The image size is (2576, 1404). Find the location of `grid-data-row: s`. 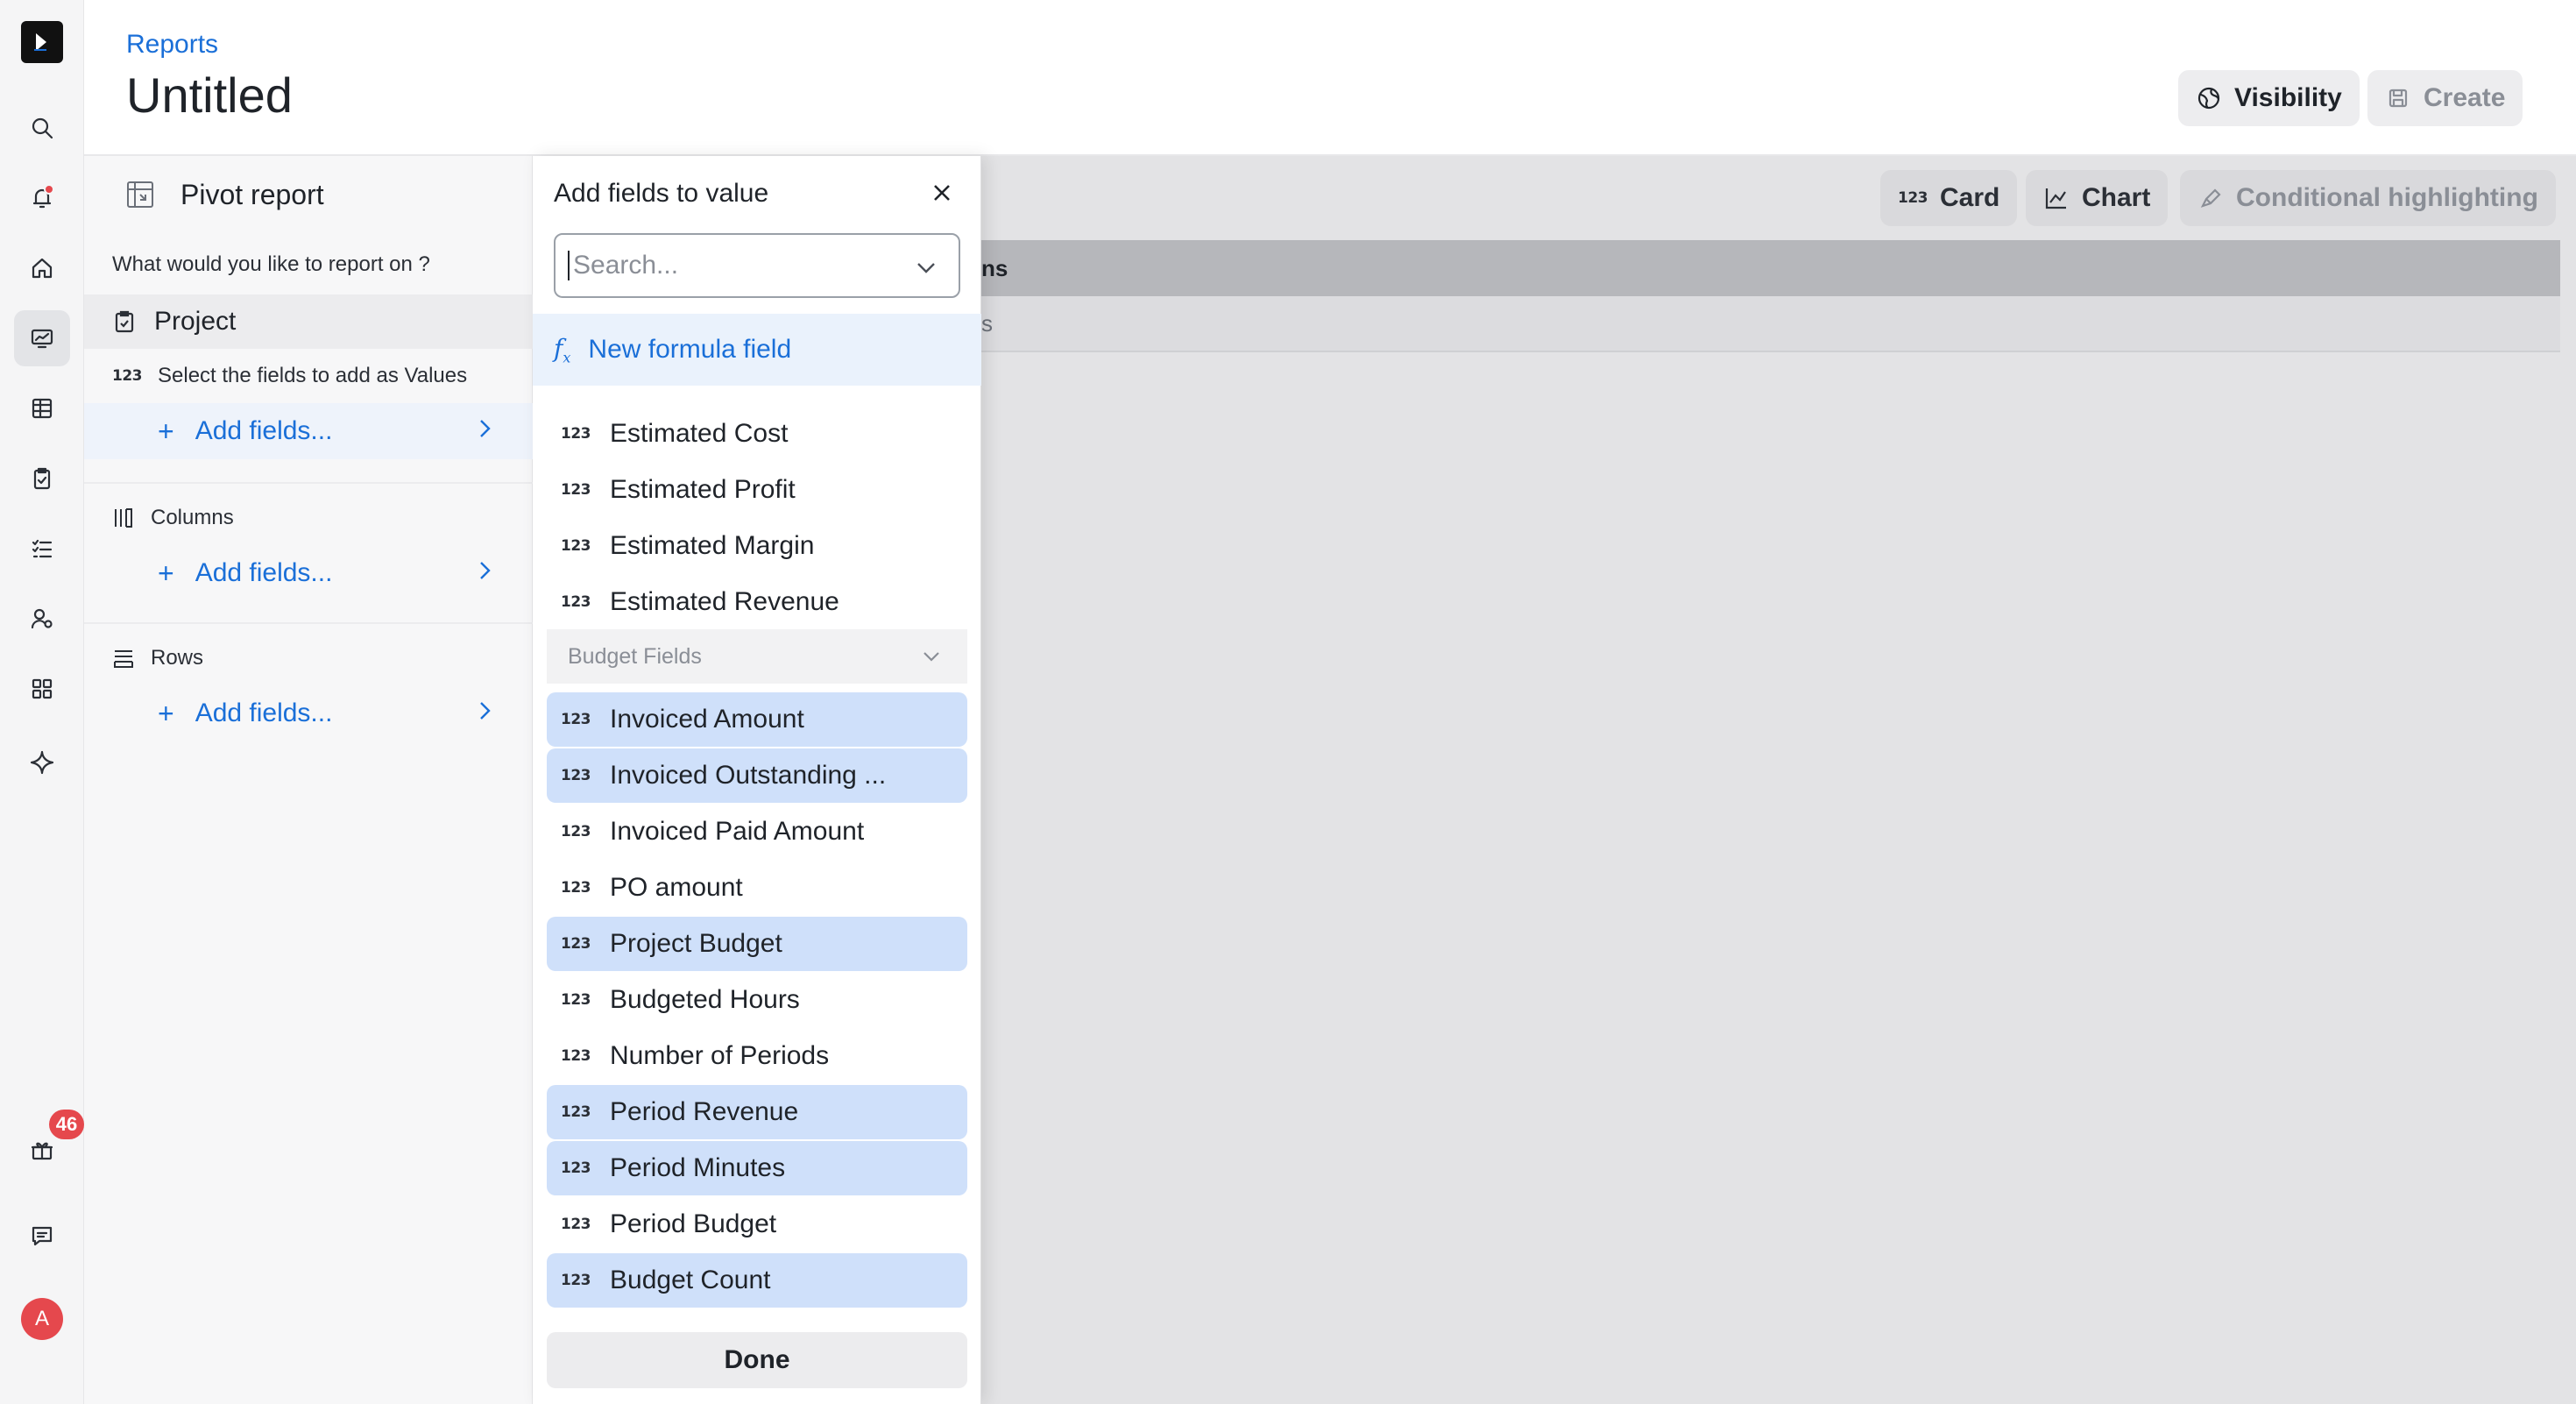

grid-data-row: s is located at coordinates (1770, 324).